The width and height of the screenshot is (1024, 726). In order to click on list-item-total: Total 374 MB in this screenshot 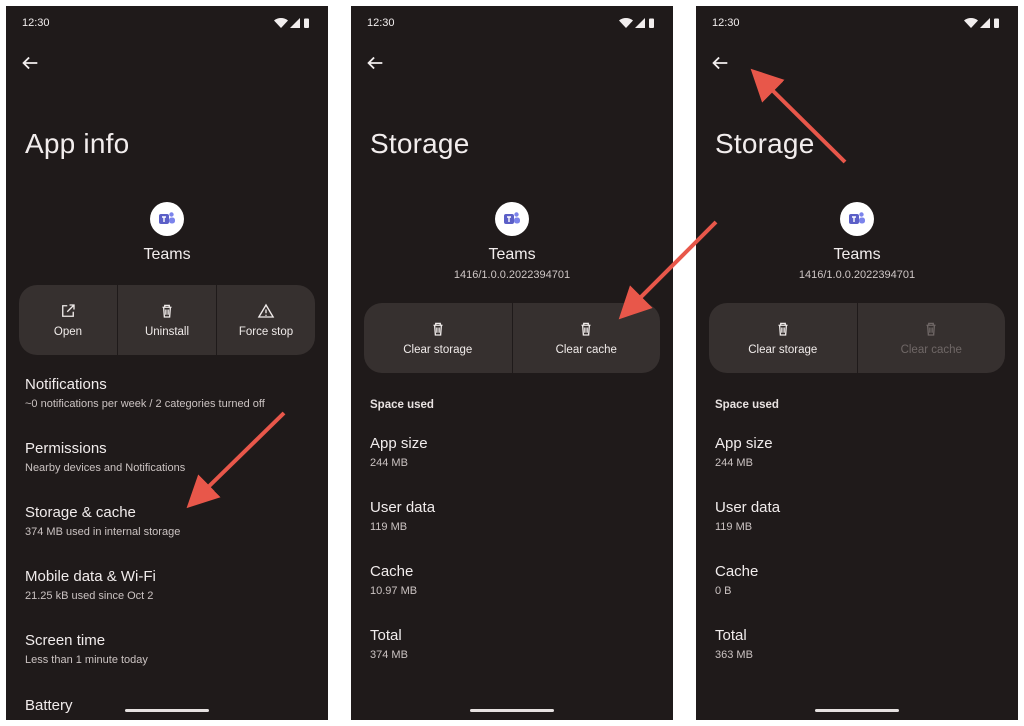, I will do `click(513, 644)`.